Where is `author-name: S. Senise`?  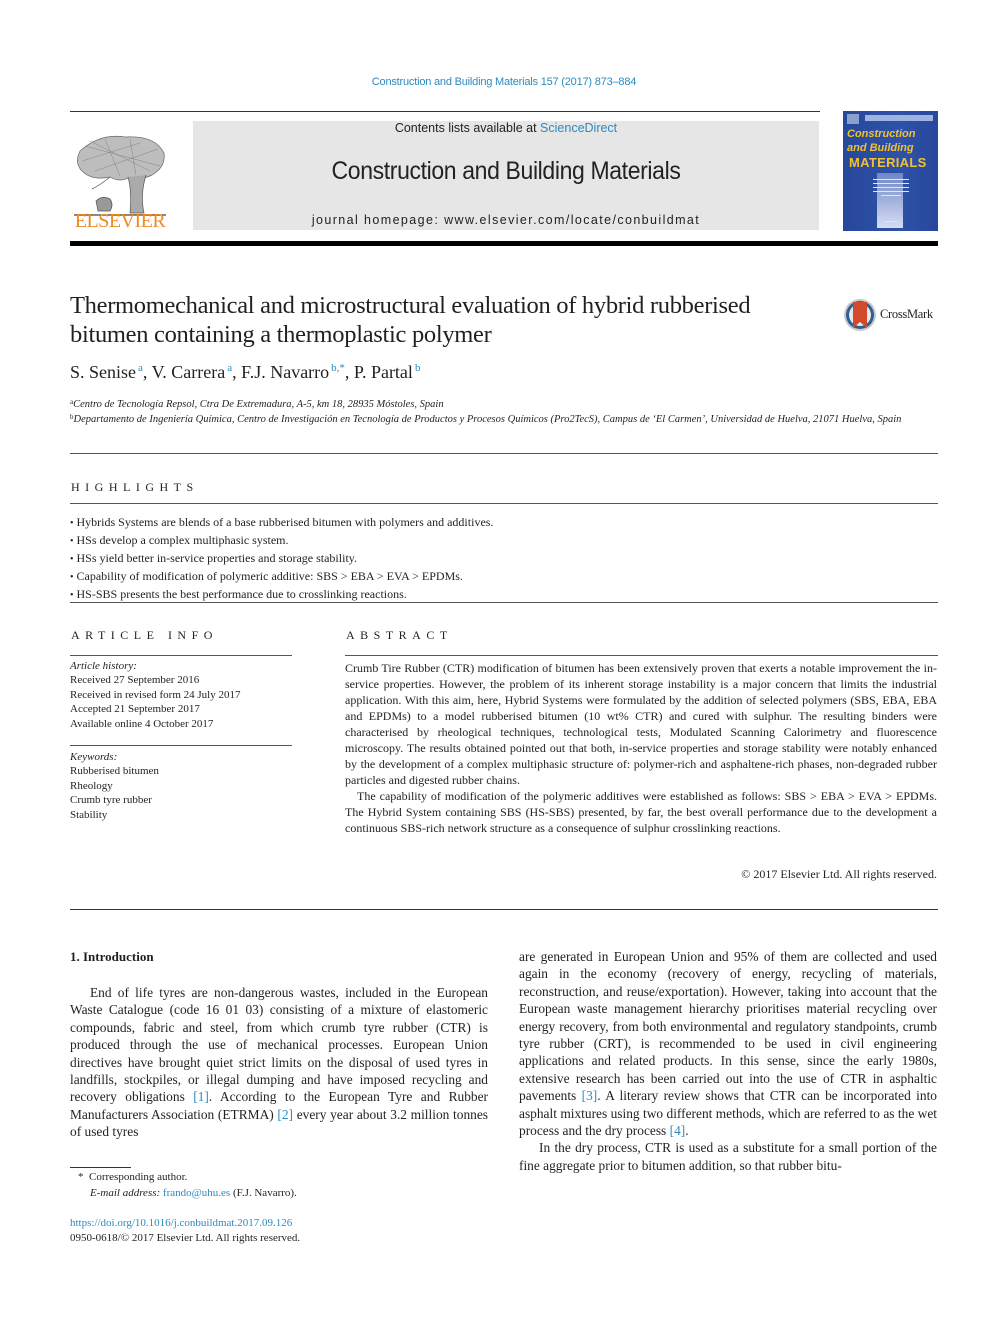 author-name: S. Senise is located at coordinates (103, 372).